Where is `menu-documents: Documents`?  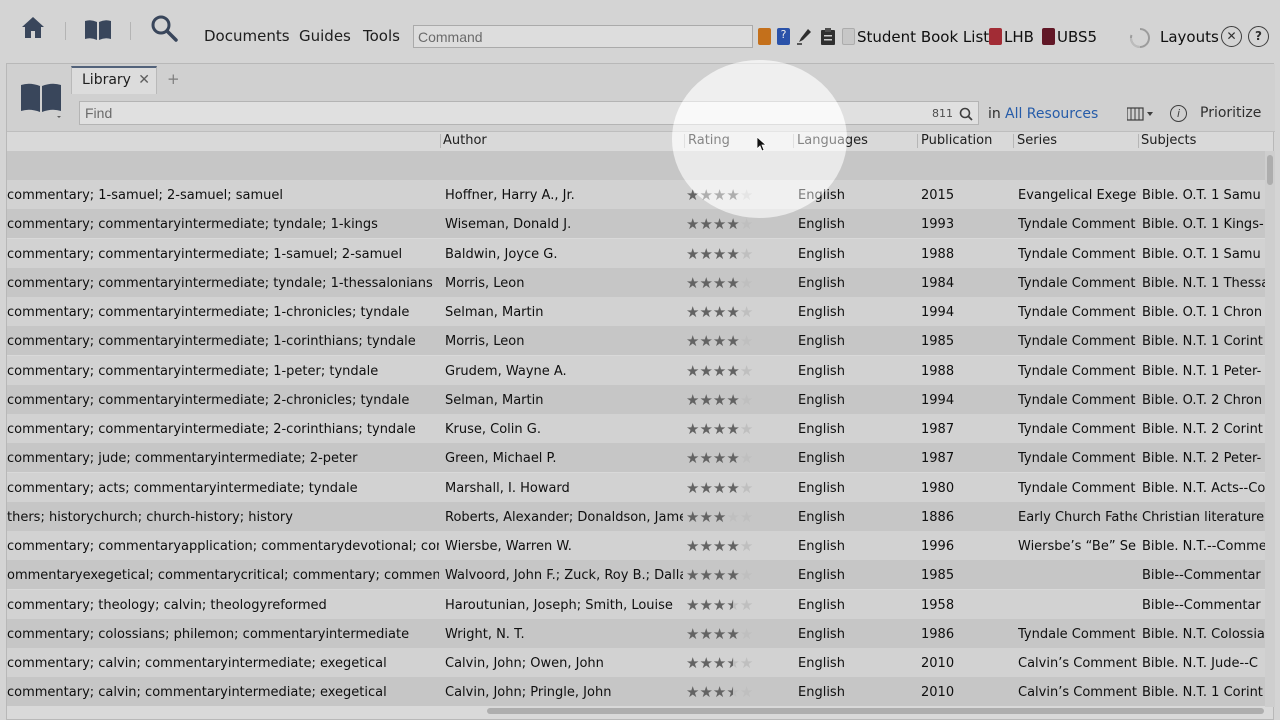 menu-documents: Documents is located at coordinates (247, 36).